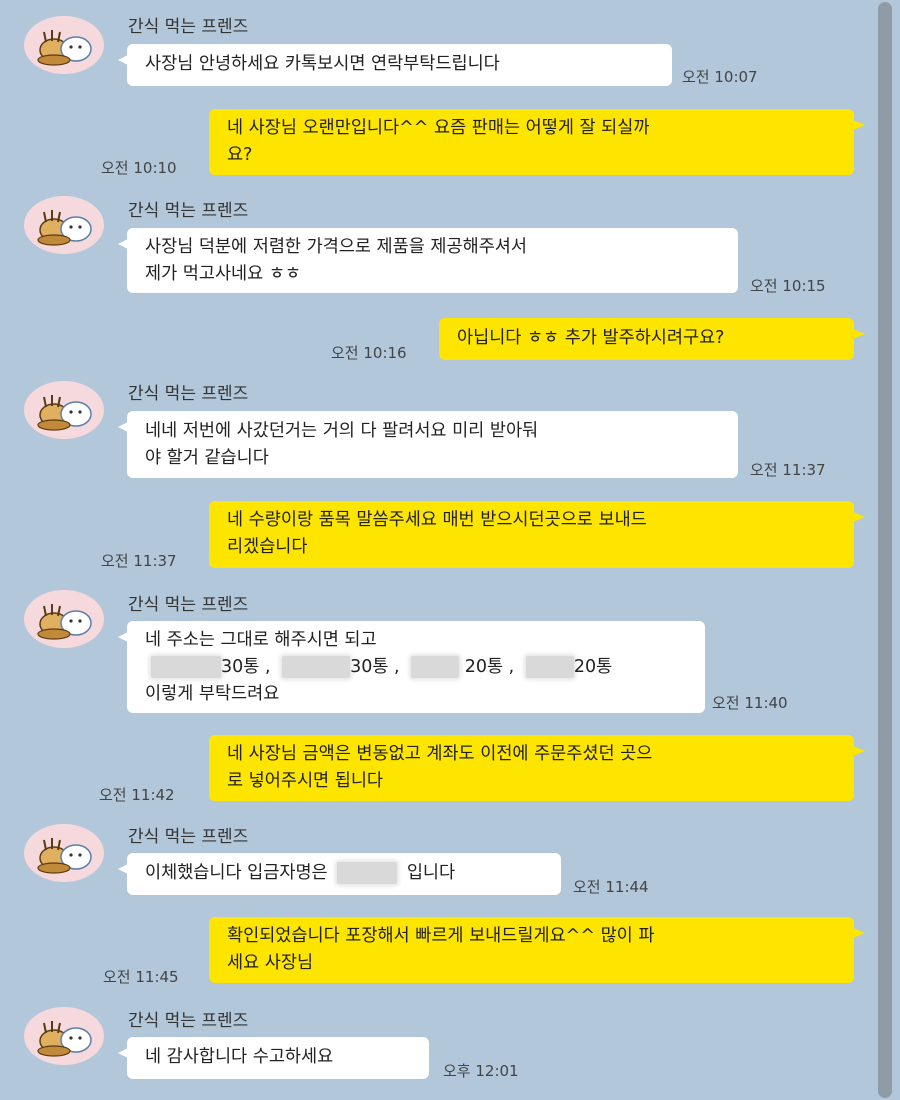 This screenshot has height=1100, width=900. Describe the element at coordinates (537, 142) in the screenshot. I see `outgoing-message: 네 사장님 오랜만입니다^^ 요즘 판매는 어떻게 잘 되실까 요?` at that location.